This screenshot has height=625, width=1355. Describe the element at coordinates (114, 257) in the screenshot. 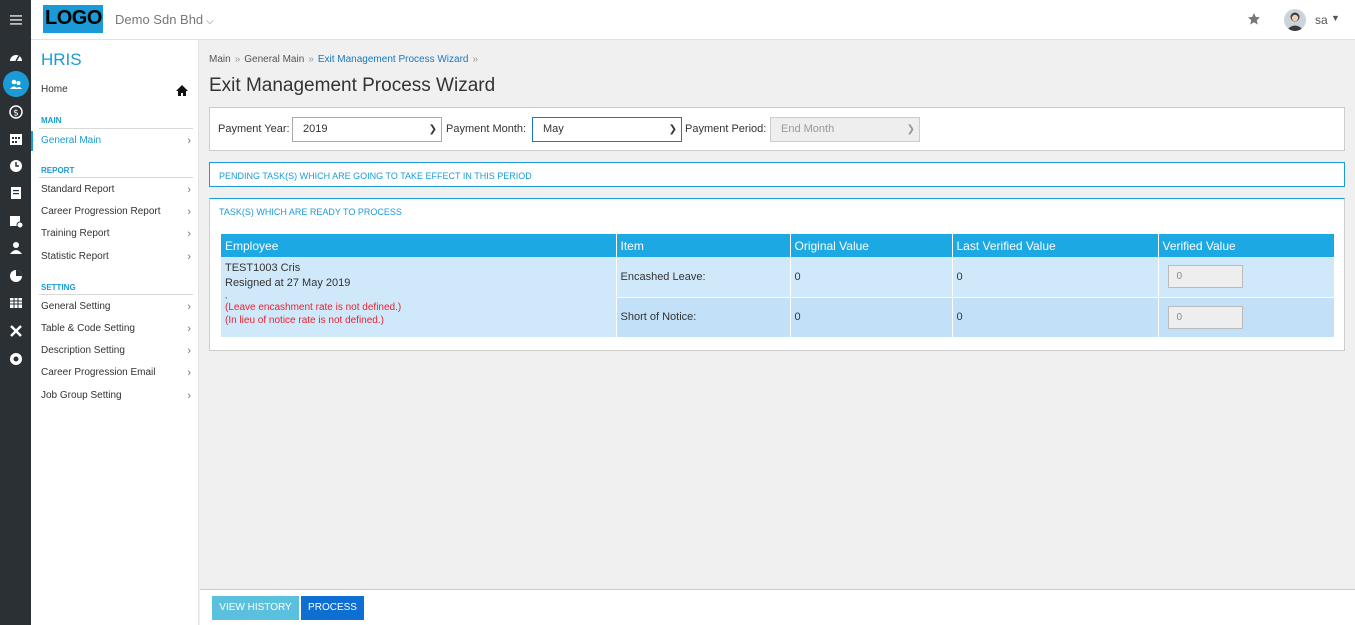

I see `sidebar-item-statistic-report: Statistic Report ›` at that location.